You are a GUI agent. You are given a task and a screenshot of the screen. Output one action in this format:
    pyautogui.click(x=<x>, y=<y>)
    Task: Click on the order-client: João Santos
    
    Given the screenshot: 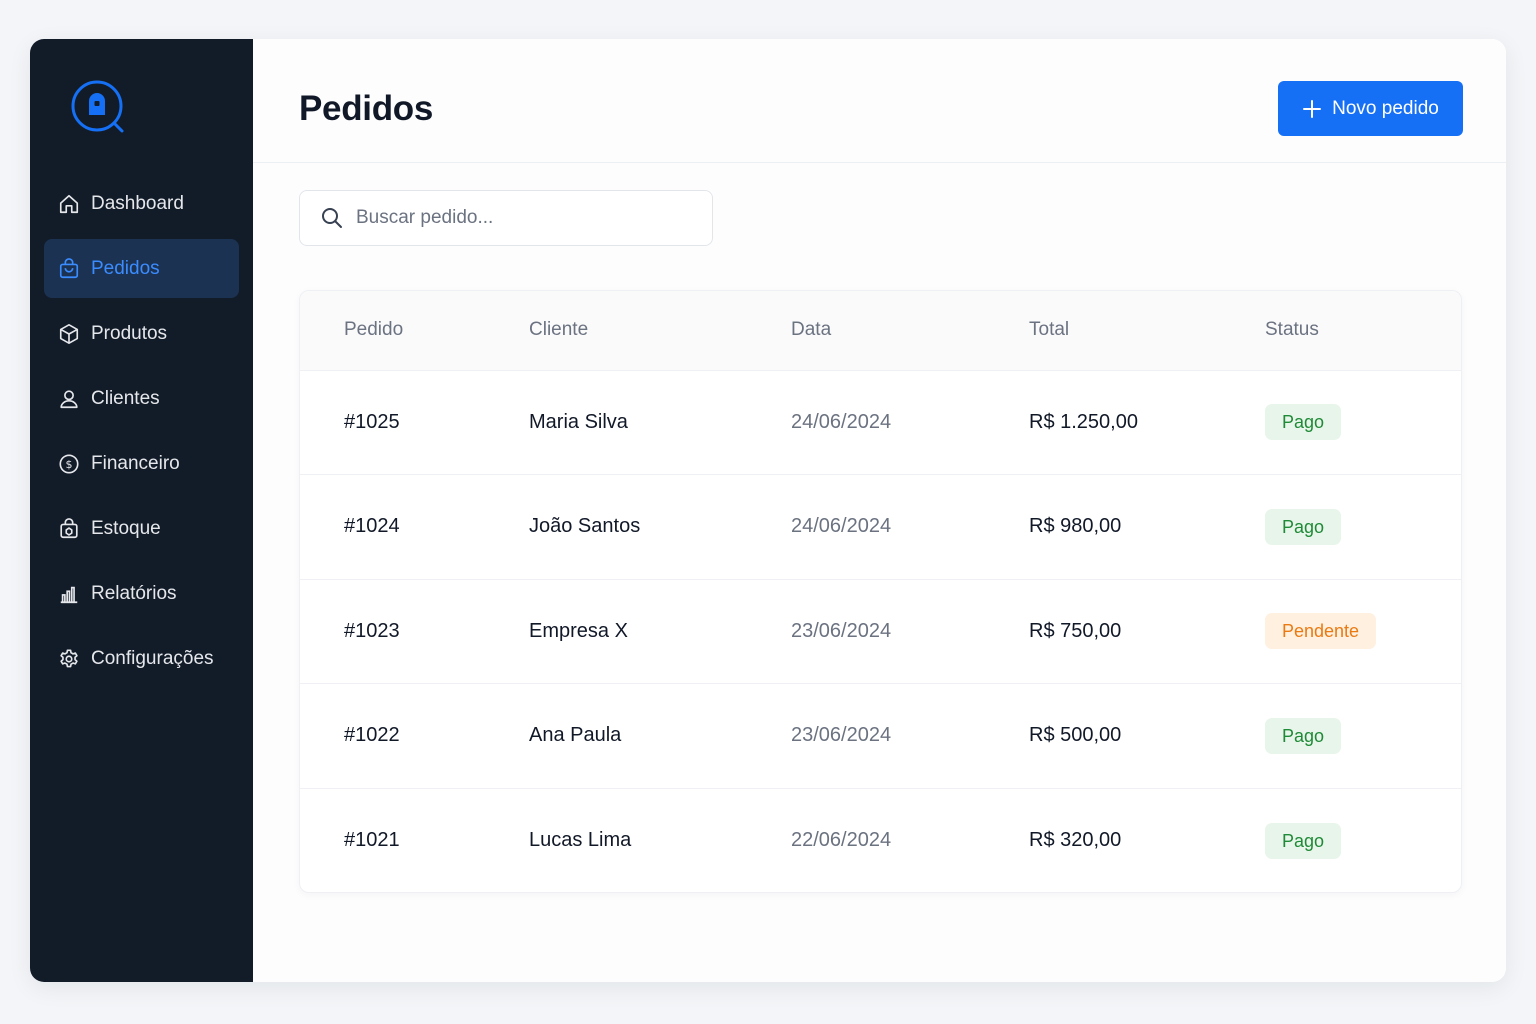 What is the action you would take?
    pyautogui.click(x=585, y=526)
    